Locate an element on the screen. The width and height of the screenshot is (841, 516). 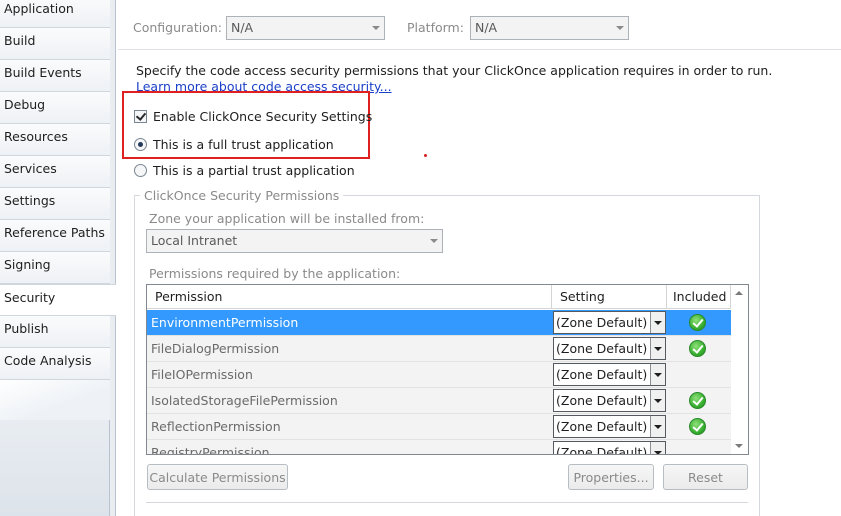
column-header-label: Included is located at coordinates (700, 296).